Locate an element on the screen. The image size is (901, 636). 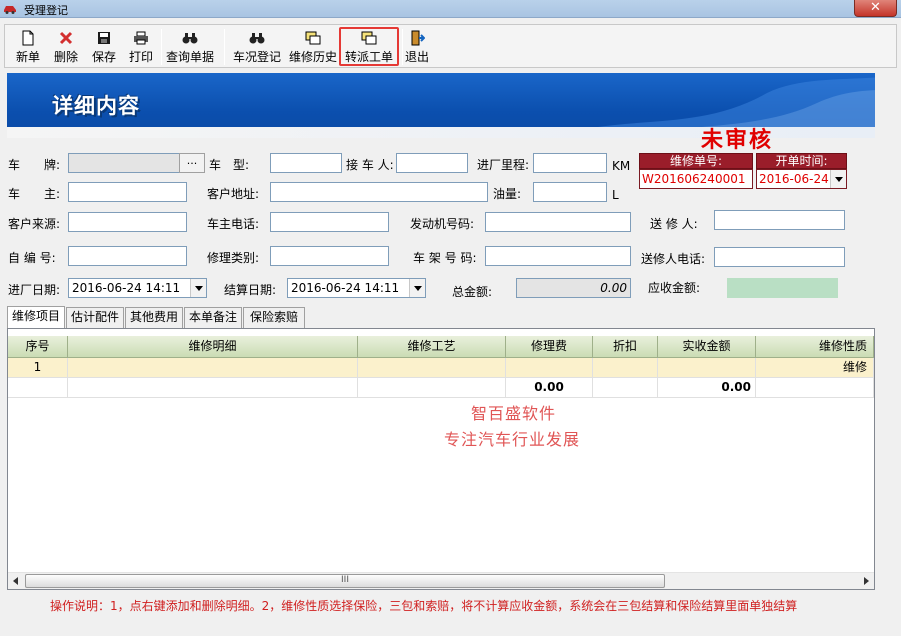
exit-door-icon is located at coordinates (418, 38).